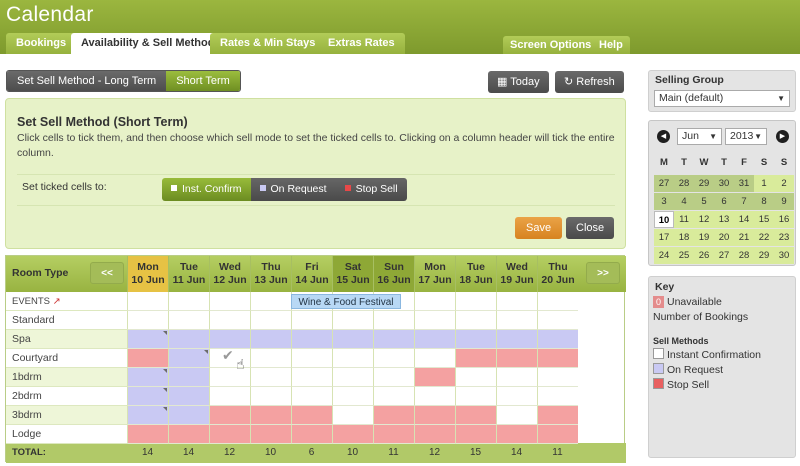  I want to click on calendar-day: 1, so click(764, 183).